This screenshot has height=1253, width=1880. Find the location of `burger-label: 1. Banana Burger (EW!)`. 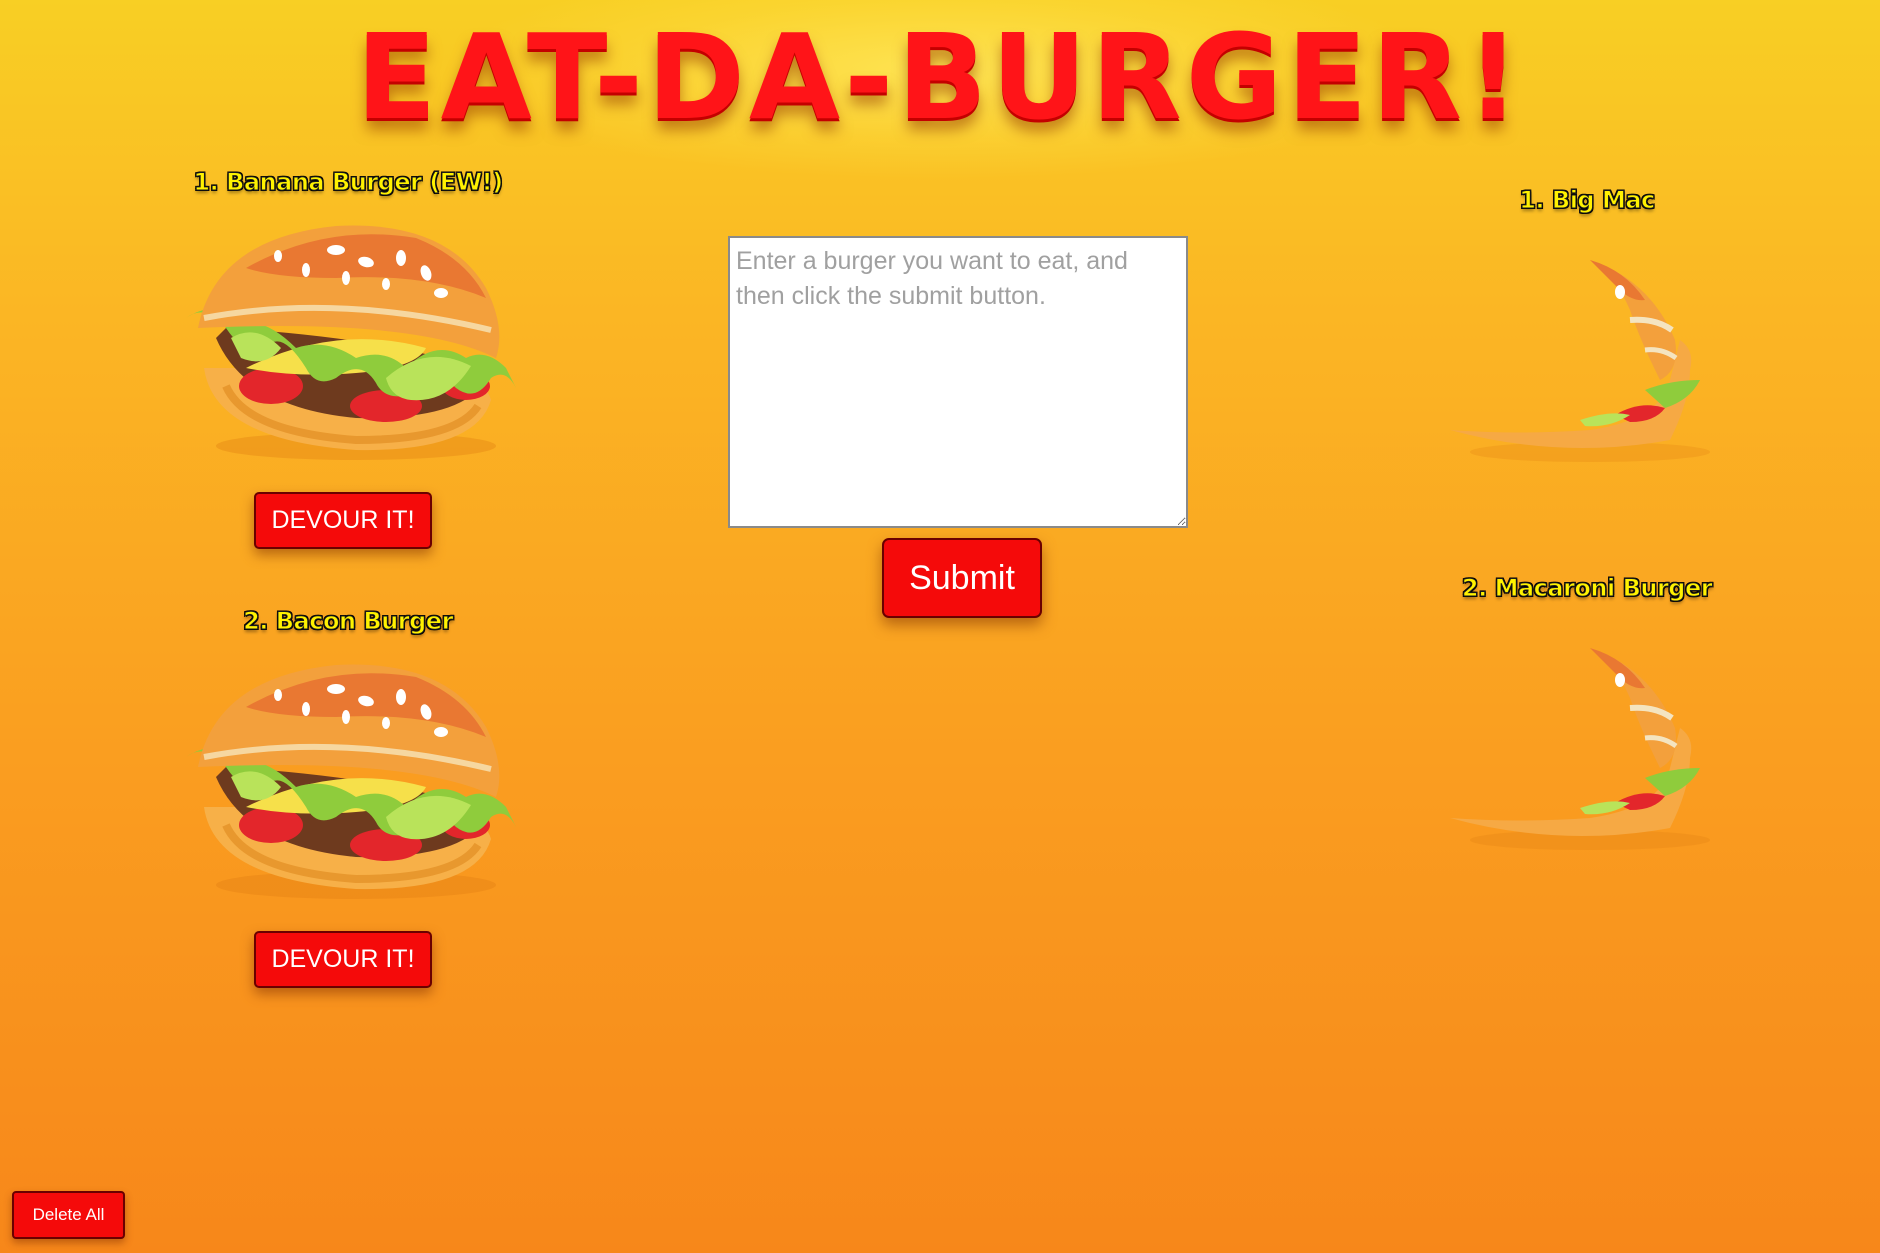

burger-label: 1. Banana Burger (EW!) is located at coordinates (348, 182).